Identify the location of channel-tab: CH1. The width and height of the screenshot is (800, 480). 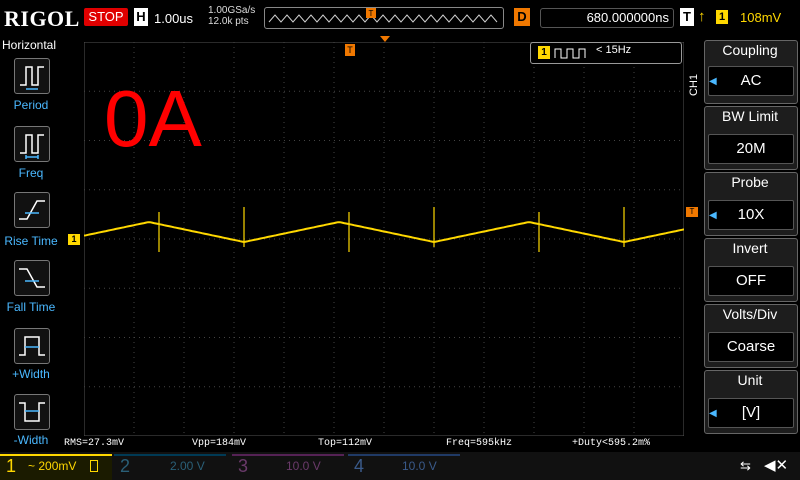
(694, 85).